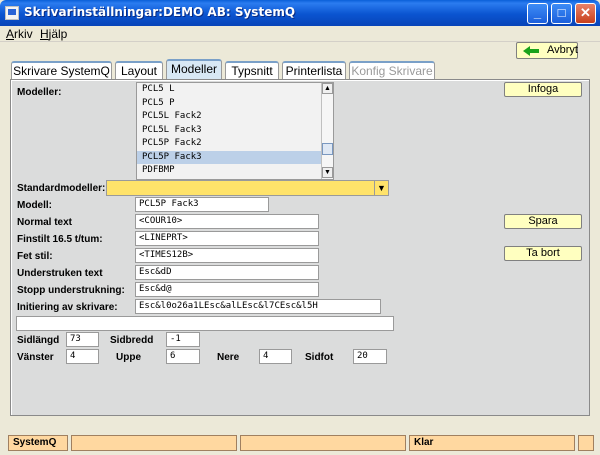 The image size is (600, 455). What do you see at coordinates (543, 253) in the screenshot?
I see `ta-bort-button: Ta bort` at bounding box center [543, 253].